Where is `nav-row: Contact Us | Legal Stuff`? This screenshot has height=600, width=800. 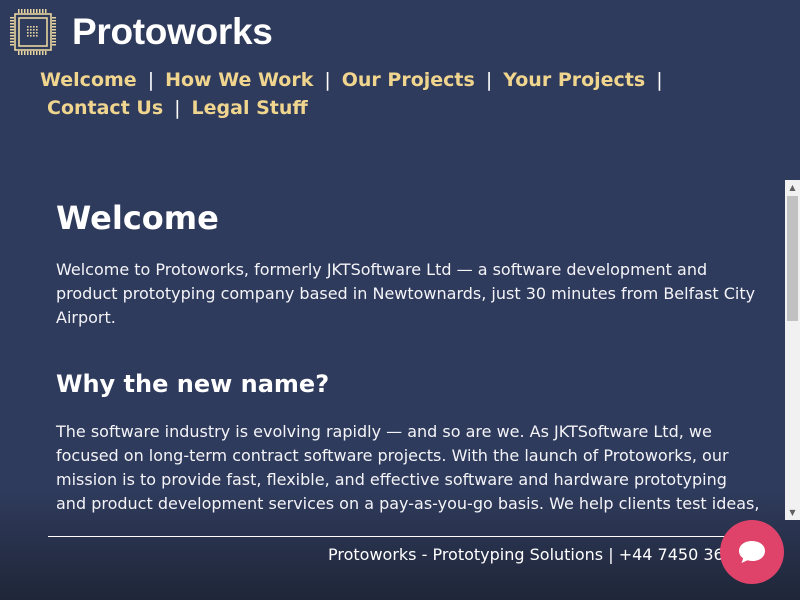 nav-row: Contact Us | Legal Stuff is located at coordinates (390, 108).